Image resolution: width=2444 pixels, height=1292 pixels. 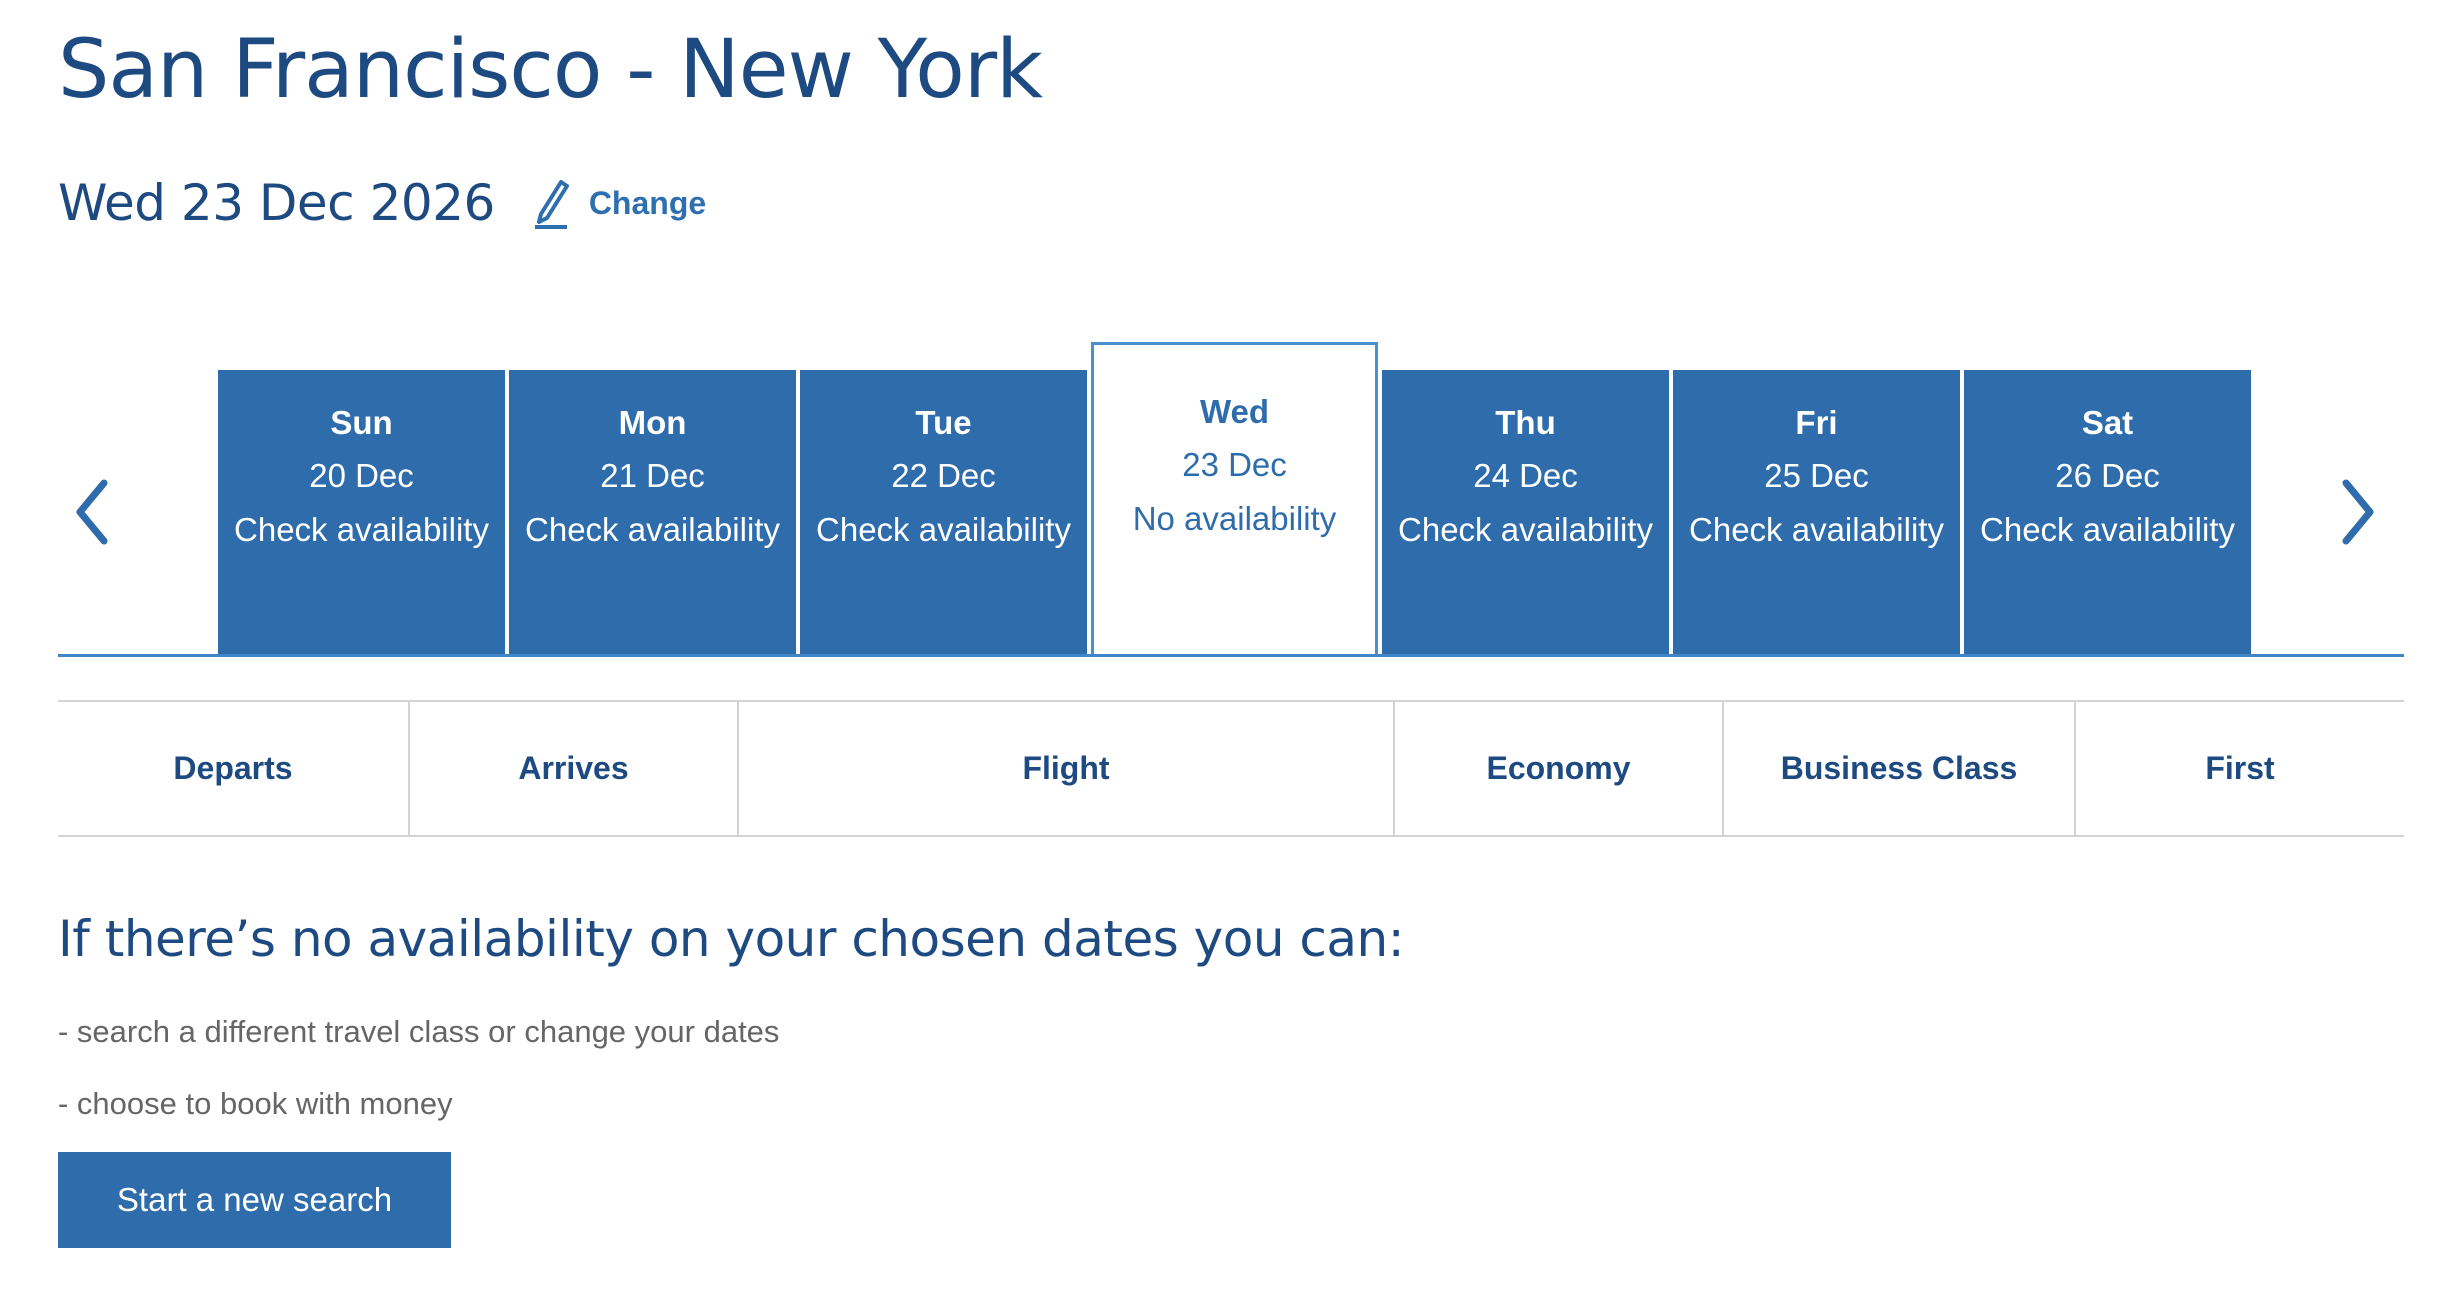 What do you see at coordinates (1234, 518) in the screenshot?
I see `day-availability: No availability` at bounding box center [1234, 518].